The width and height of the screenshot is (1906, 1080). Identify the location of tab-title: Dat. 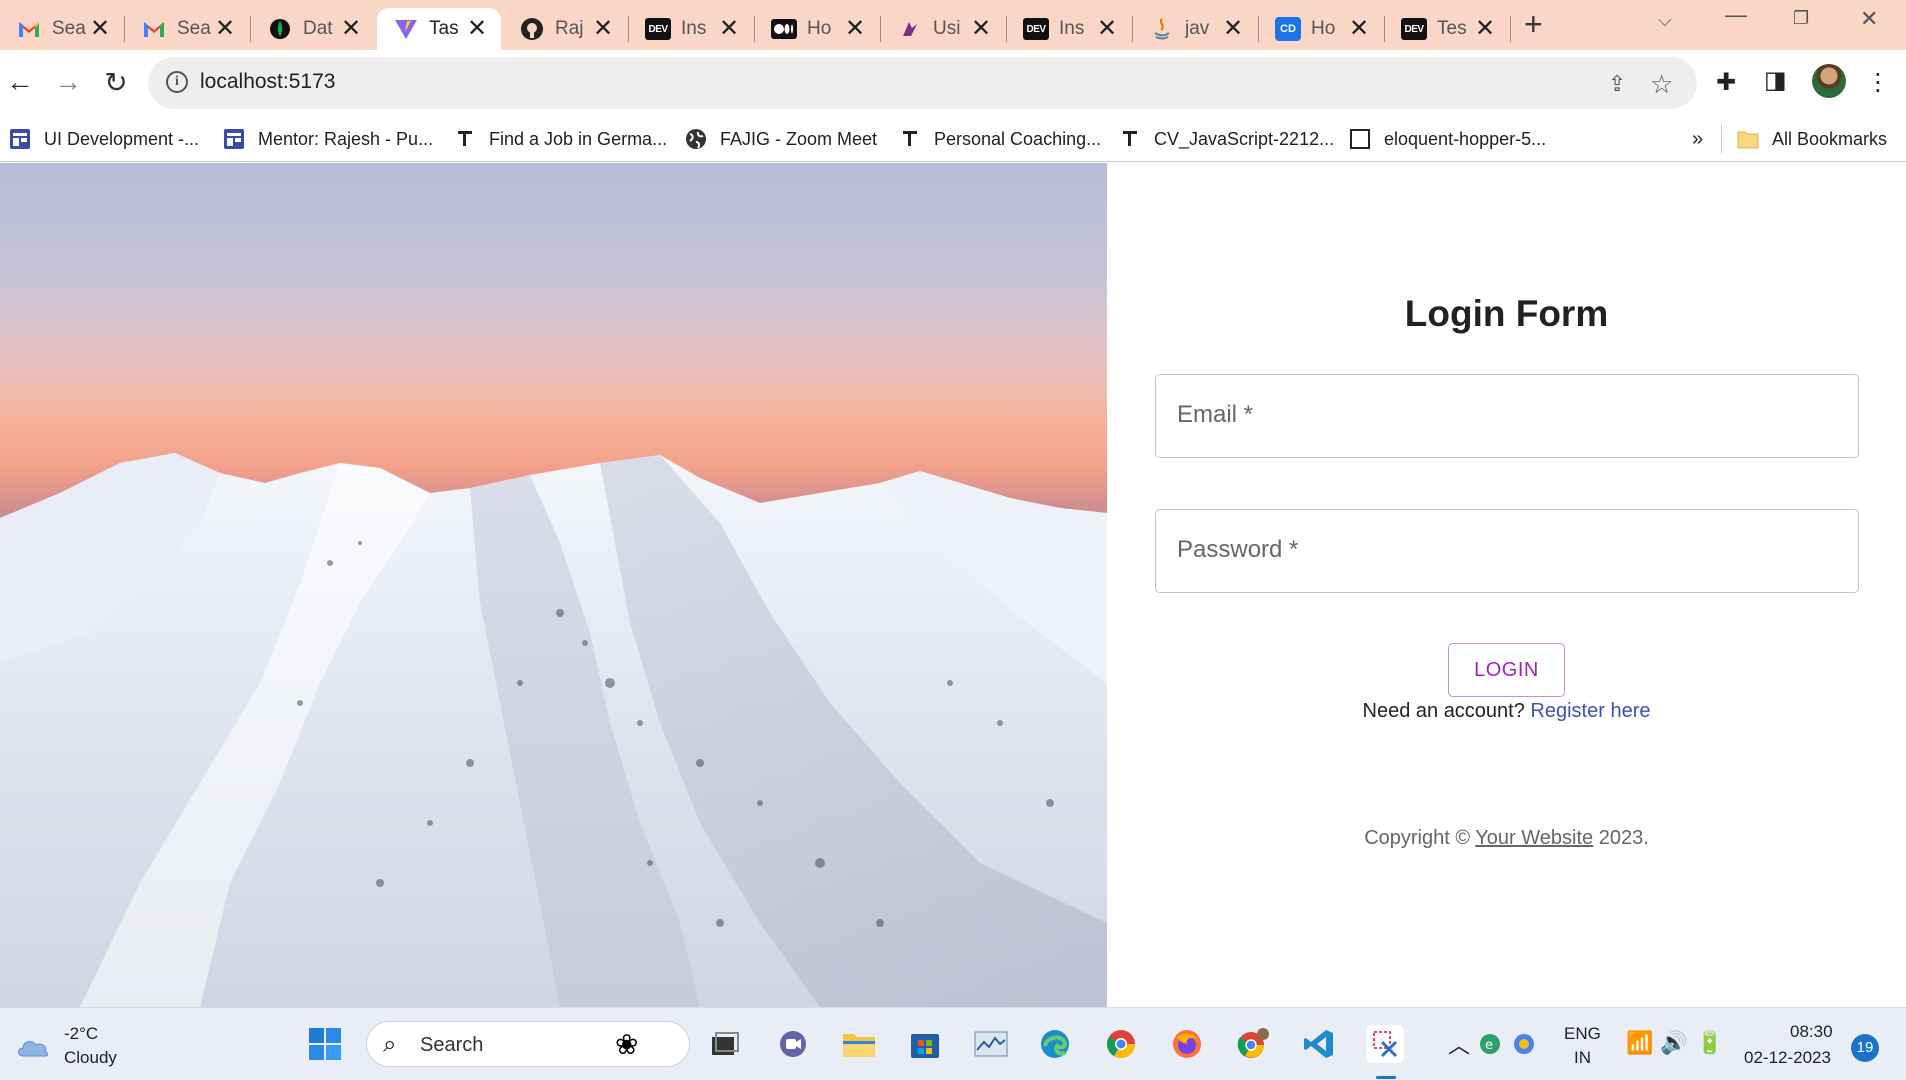
(318, 28).